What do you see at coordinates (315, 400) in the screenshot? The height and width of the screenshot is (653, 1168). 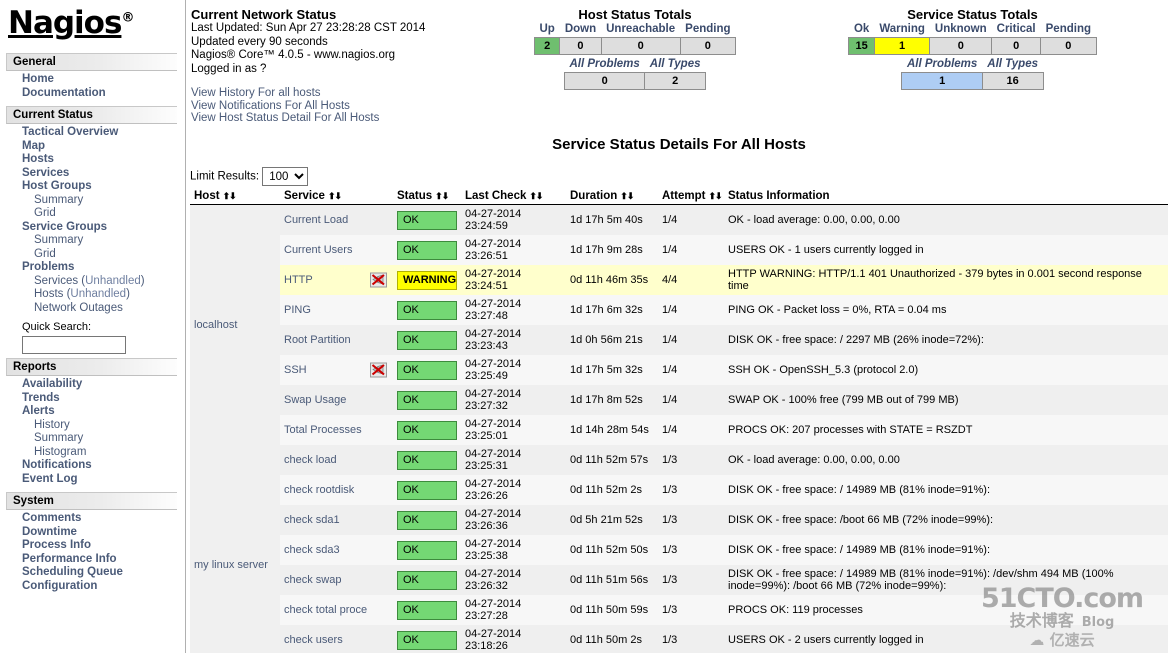 I see `service-link: Swap Usage` at bounding box center [315, 400].